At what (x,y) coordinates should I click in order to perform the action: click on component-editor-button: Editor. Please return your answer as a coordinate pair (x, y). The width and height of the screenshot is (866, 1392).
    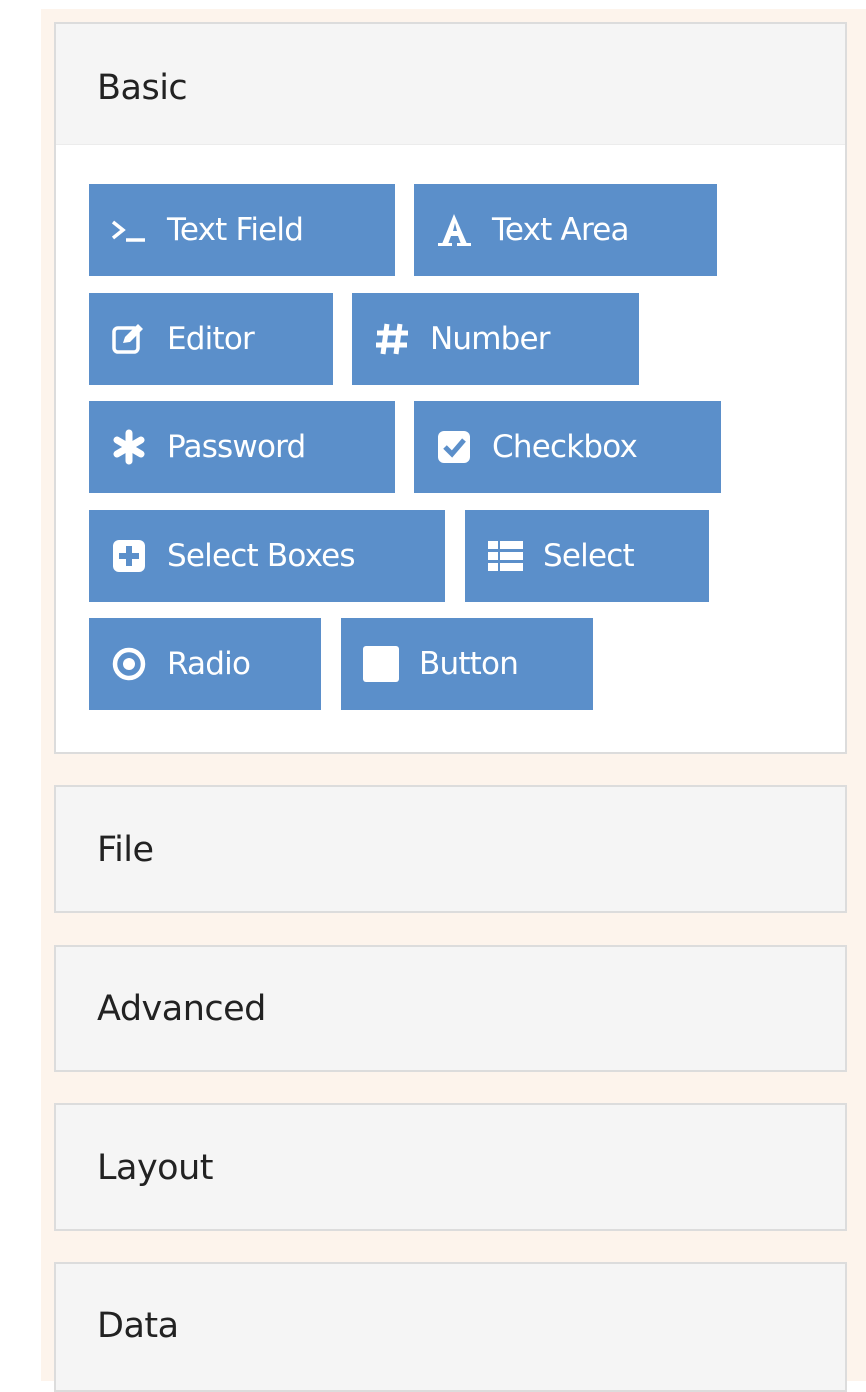
    Looking at the image, I should click on (211, 339).